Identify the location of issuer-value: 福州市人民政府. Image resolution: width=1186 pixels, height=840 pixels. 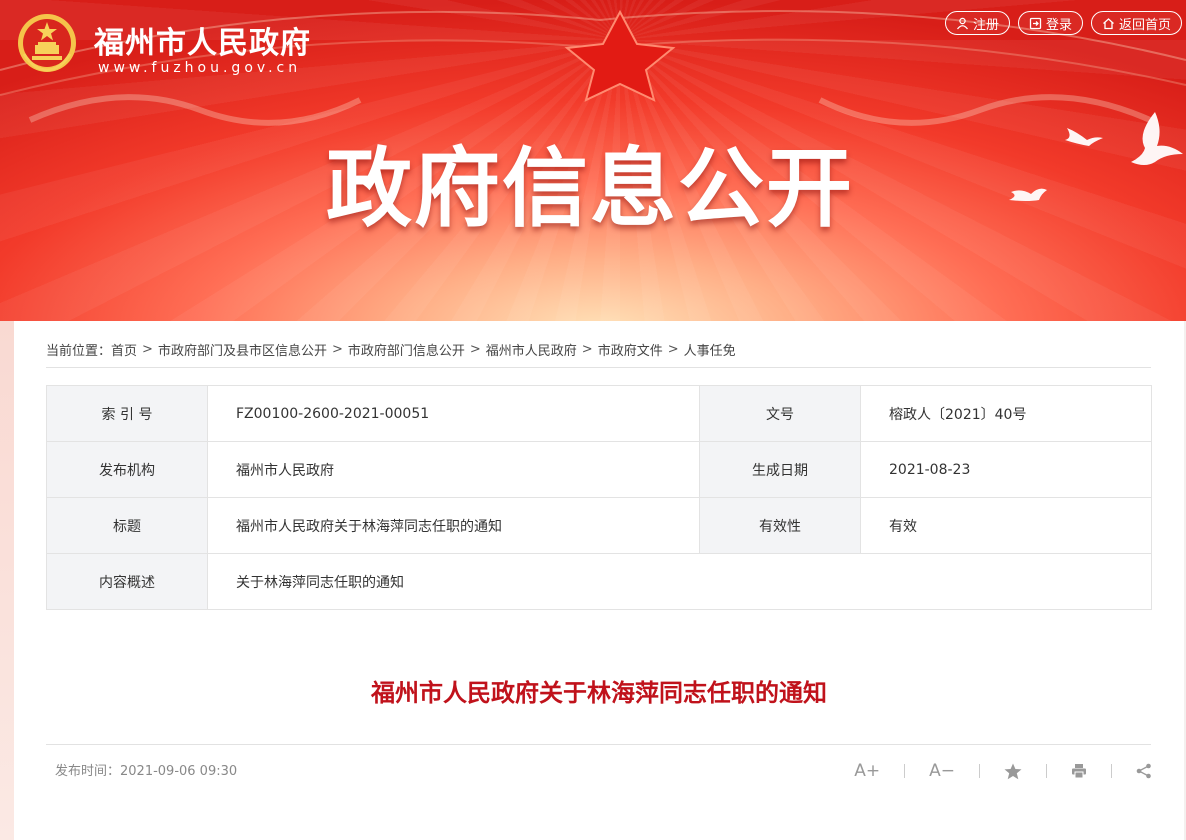
(453, 469).